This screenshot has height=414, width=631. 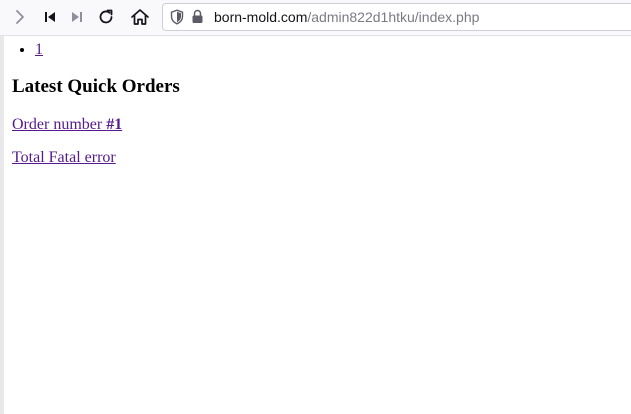 What do you see at coordinates (197, 19) in the screenshot?
I see `lock-icon` at bounding box center [197, 19].